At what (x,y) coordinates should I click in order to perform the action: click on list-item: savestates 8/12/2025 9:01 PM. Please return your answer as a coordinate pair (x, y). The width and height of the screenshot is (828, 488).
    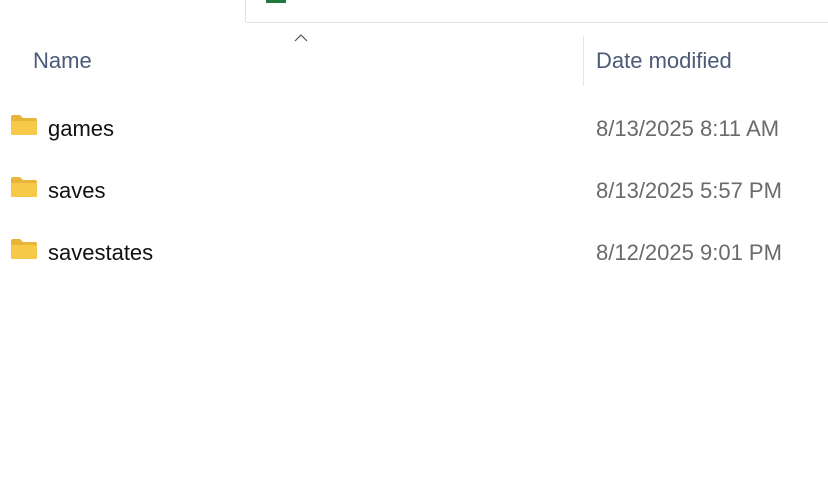
    Looking at the image, I should click on (414, 256).